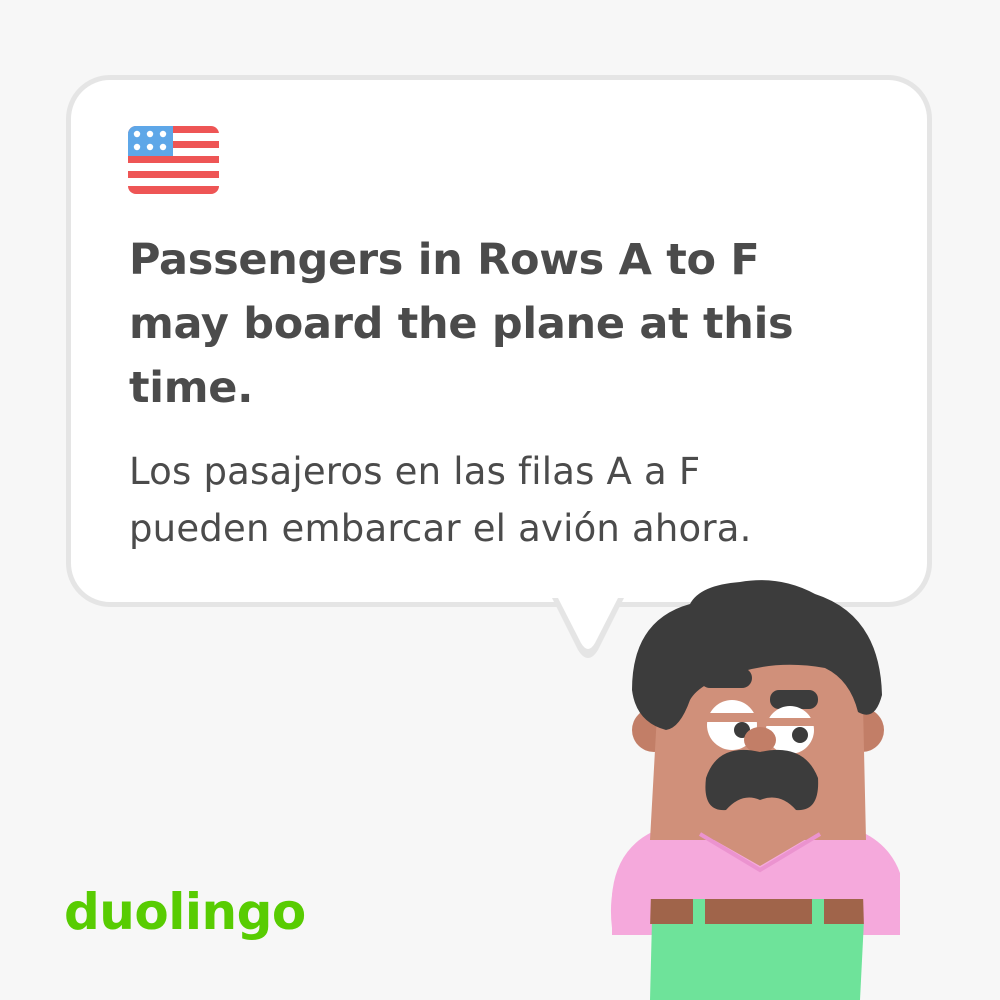 Image resolution: width=1000 pixels, height=1000 pixels. I want to click on duolingo-logo: duolingo, so click(185, 912).